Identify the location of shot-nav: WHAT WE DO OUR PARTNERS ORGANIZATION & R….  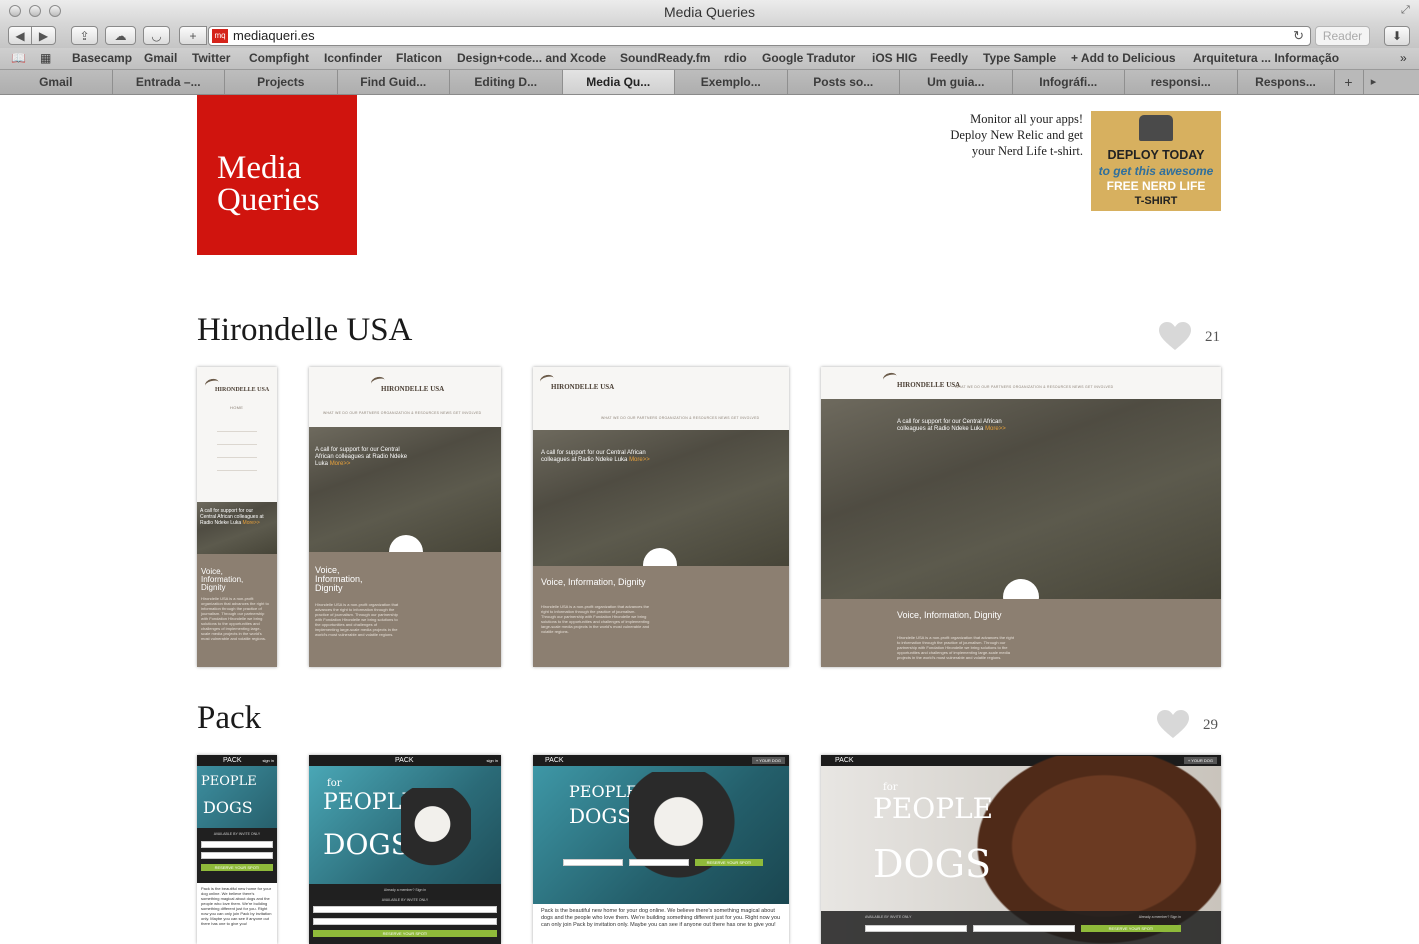
(402, 413).